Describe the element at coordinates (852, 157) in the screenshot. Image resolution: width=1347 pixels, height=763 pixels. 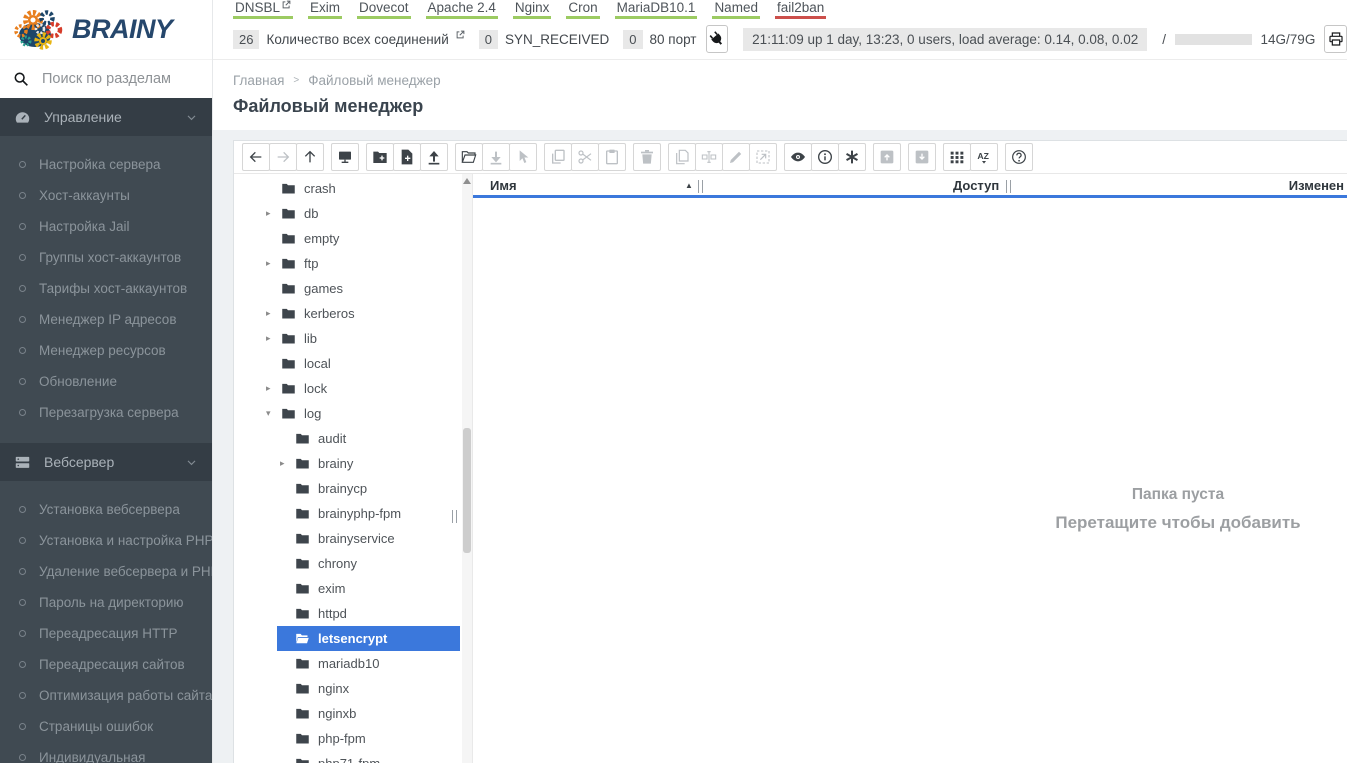
I see `permissions-button` at that location.